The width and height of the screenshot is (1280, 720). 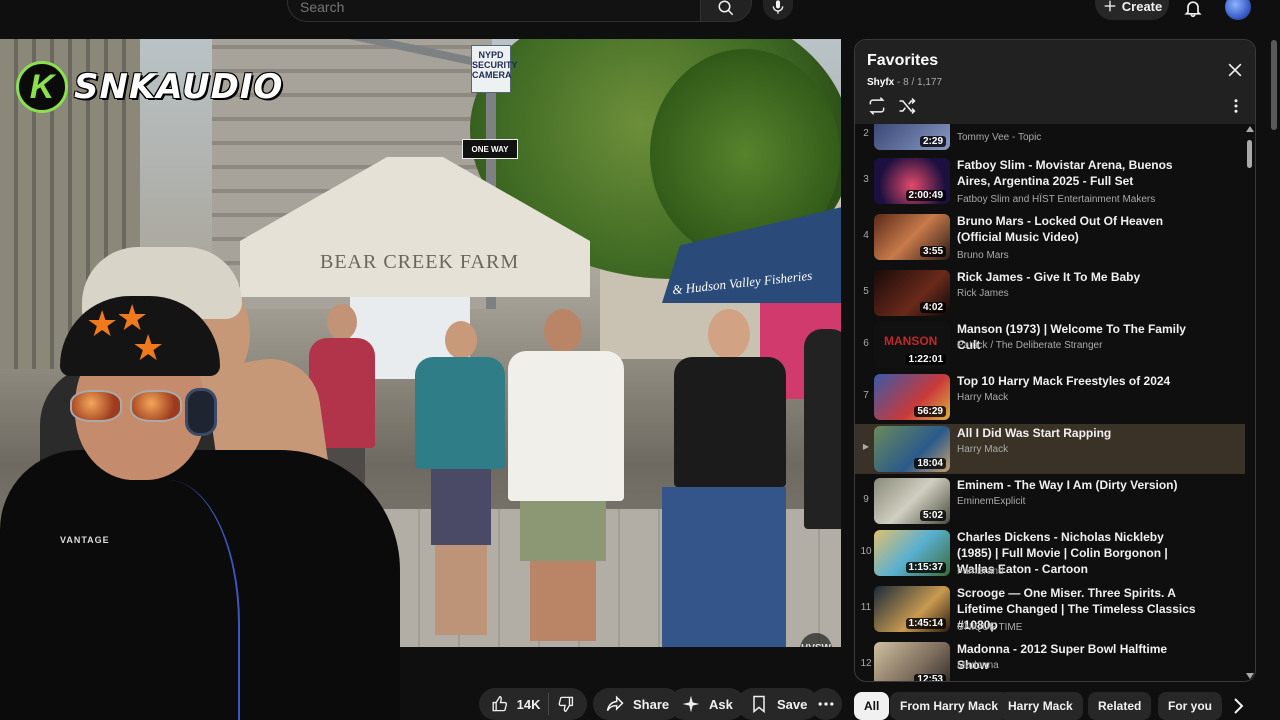 I want to click on playlist-item-thumbnail: 56:29, so click(x=912, y=397).